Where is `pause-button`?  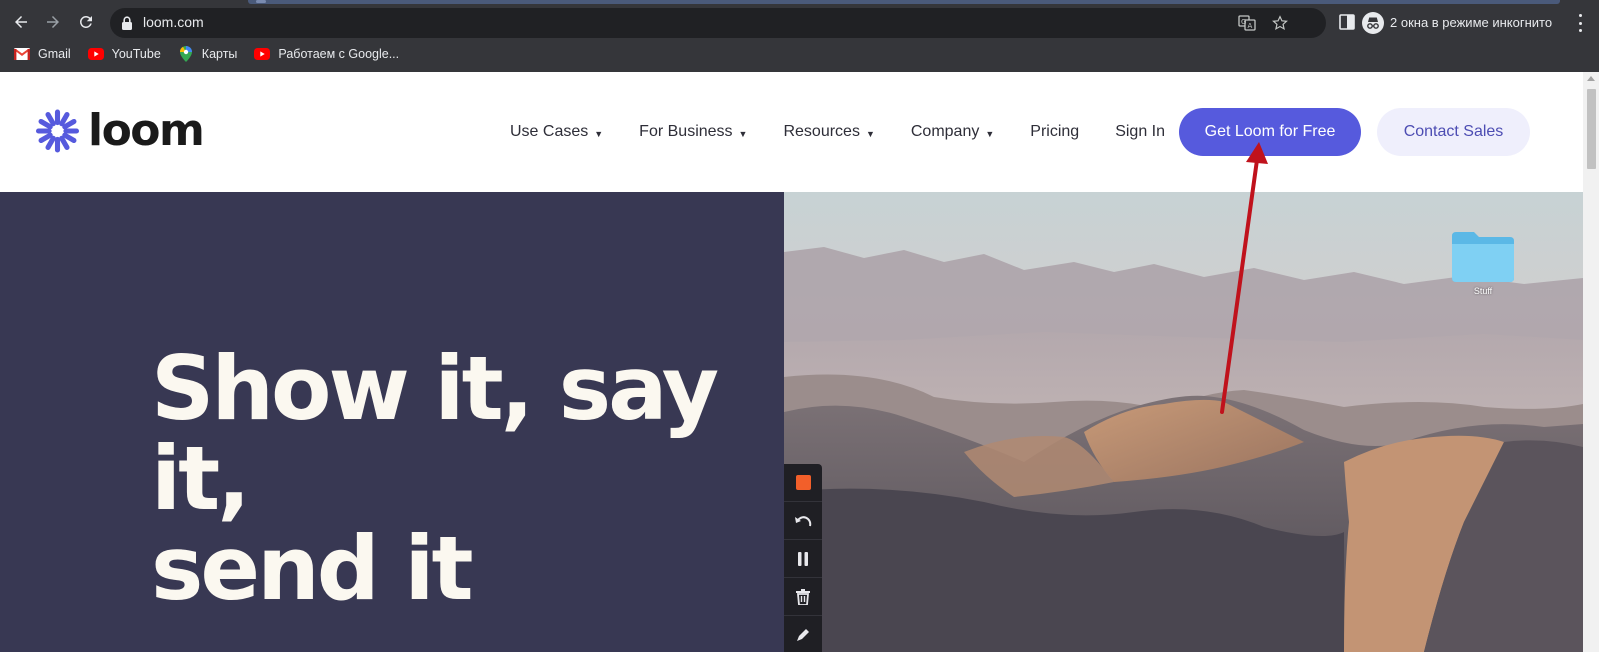
pause-button is located at coordinates (803, 559).